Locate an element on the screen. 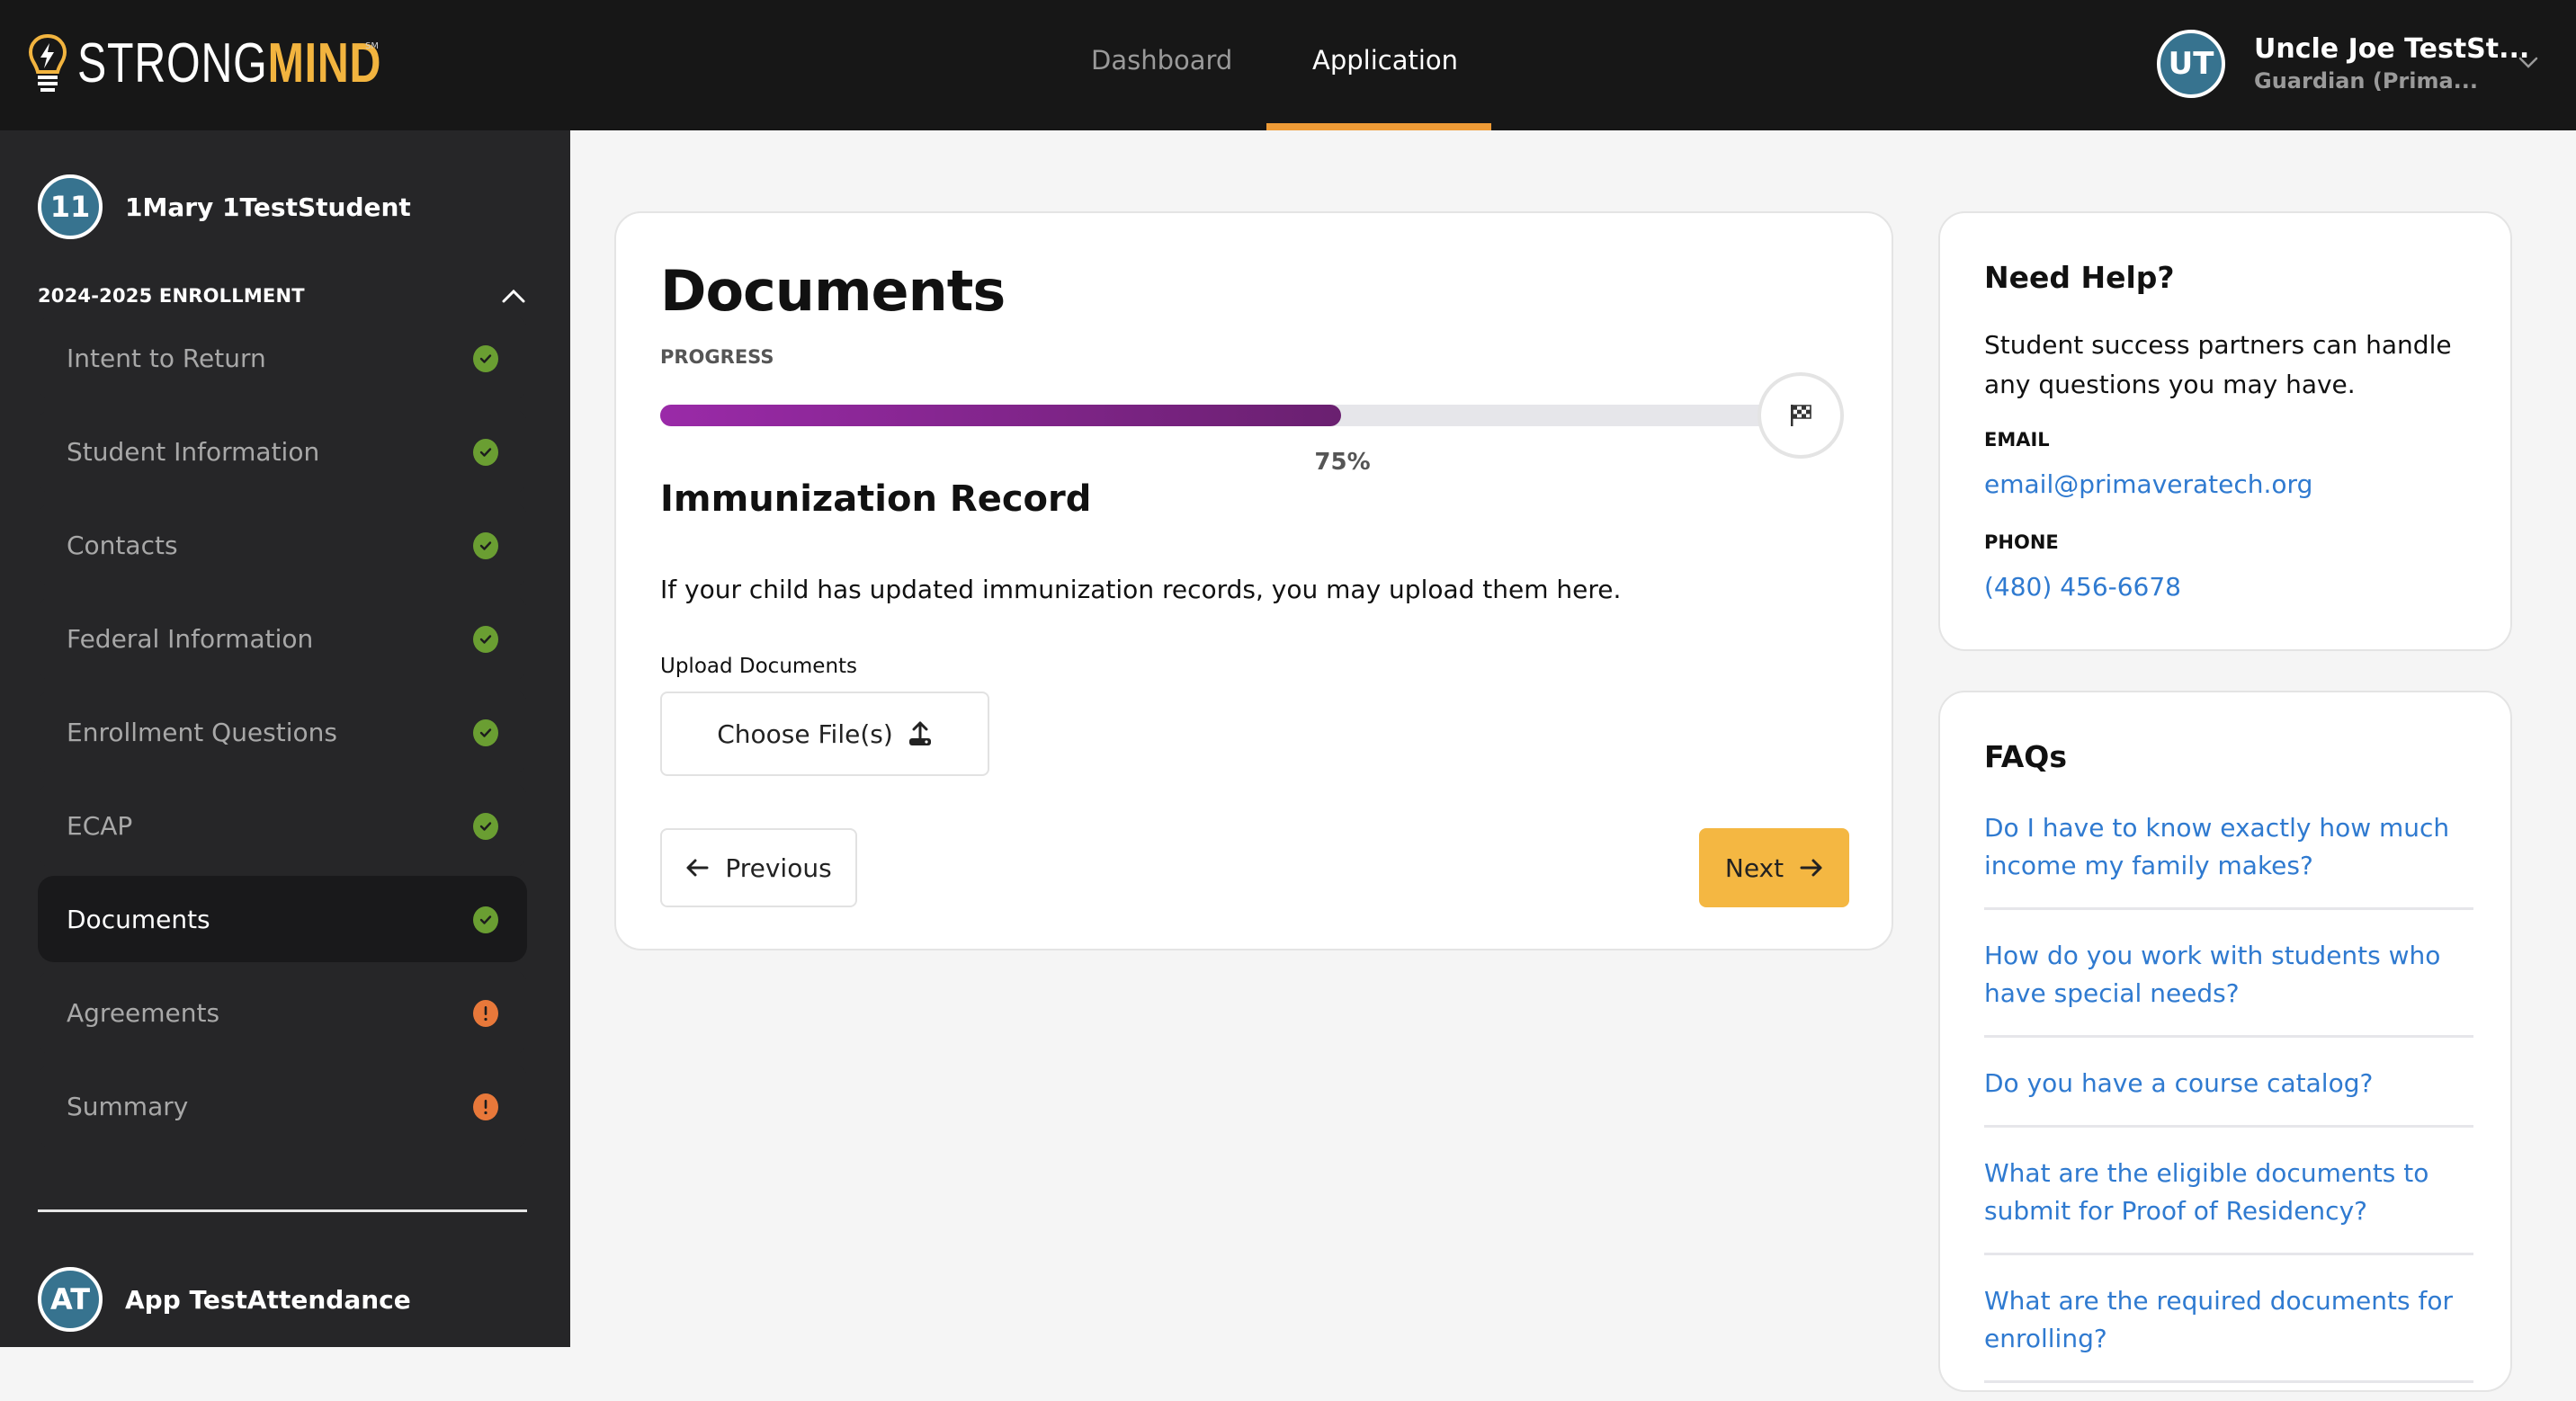  sidebar-step-student-information: Student Information is located at coordinates (282, 452).